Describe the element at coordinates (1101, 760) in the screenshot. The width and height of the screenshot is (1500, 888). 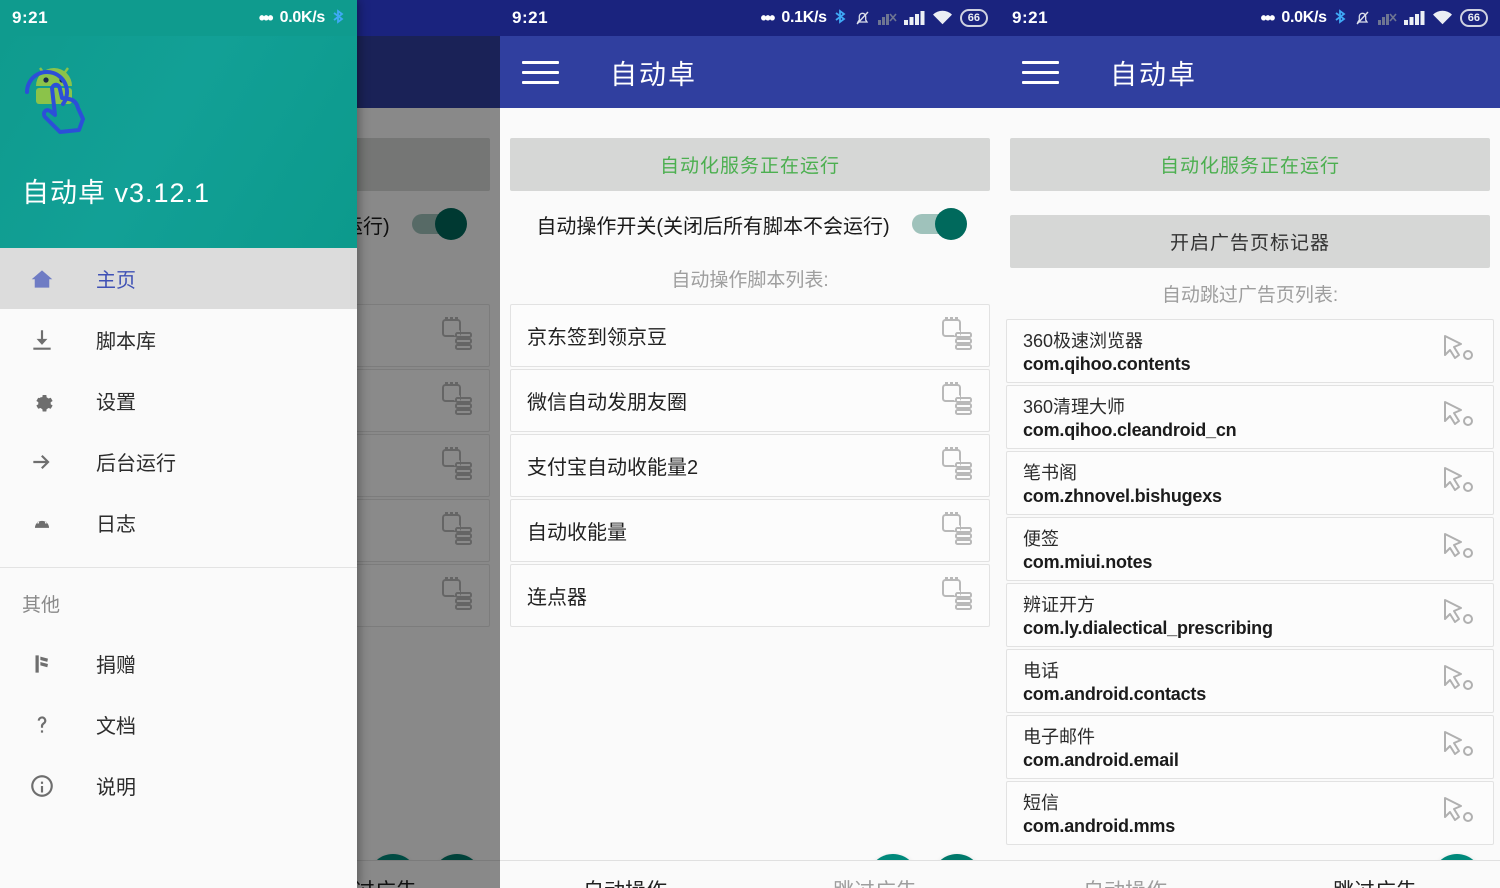
I see `app-package-name: com.android.email` at that location.